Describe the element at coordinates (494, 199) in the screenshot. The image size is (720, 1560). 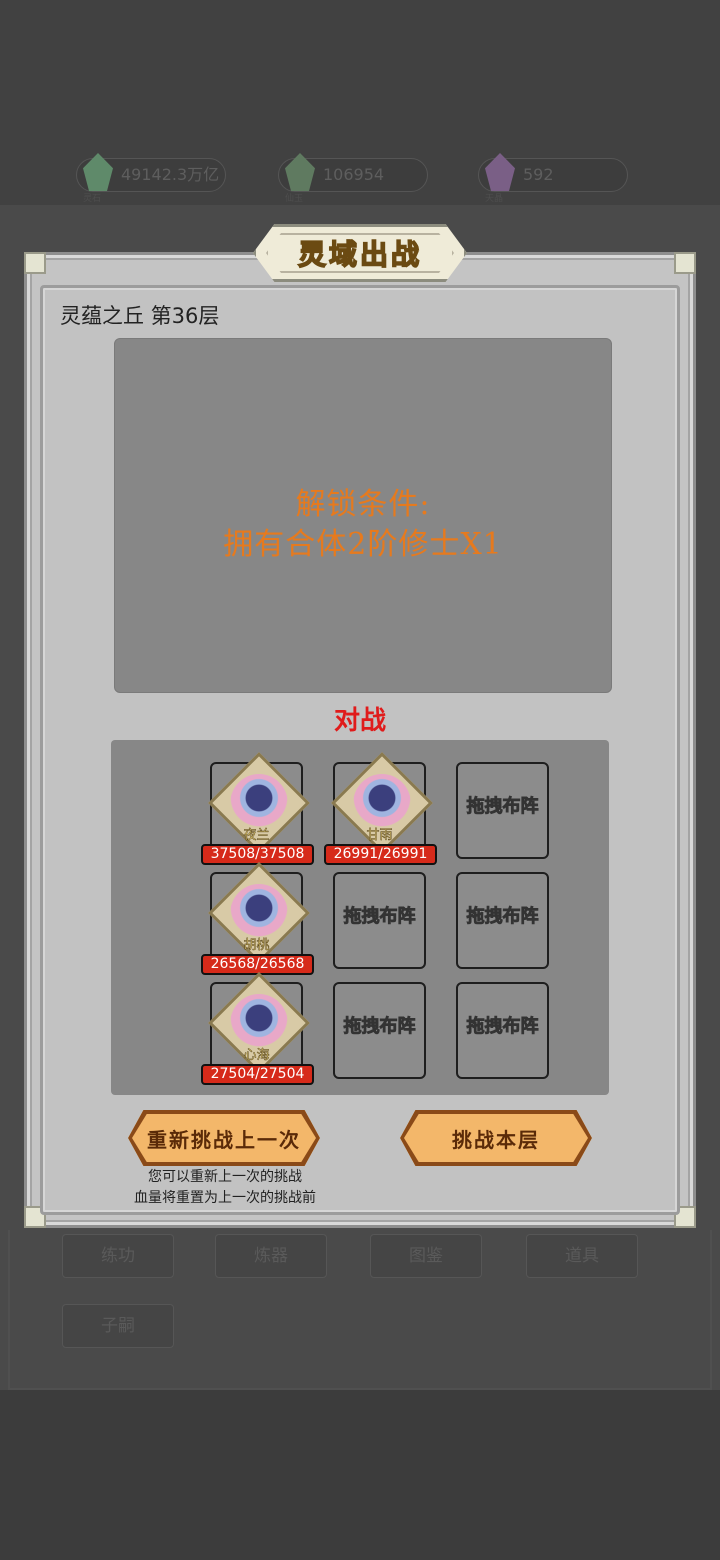
I see `resource-sub-label: 天晶` at that location.